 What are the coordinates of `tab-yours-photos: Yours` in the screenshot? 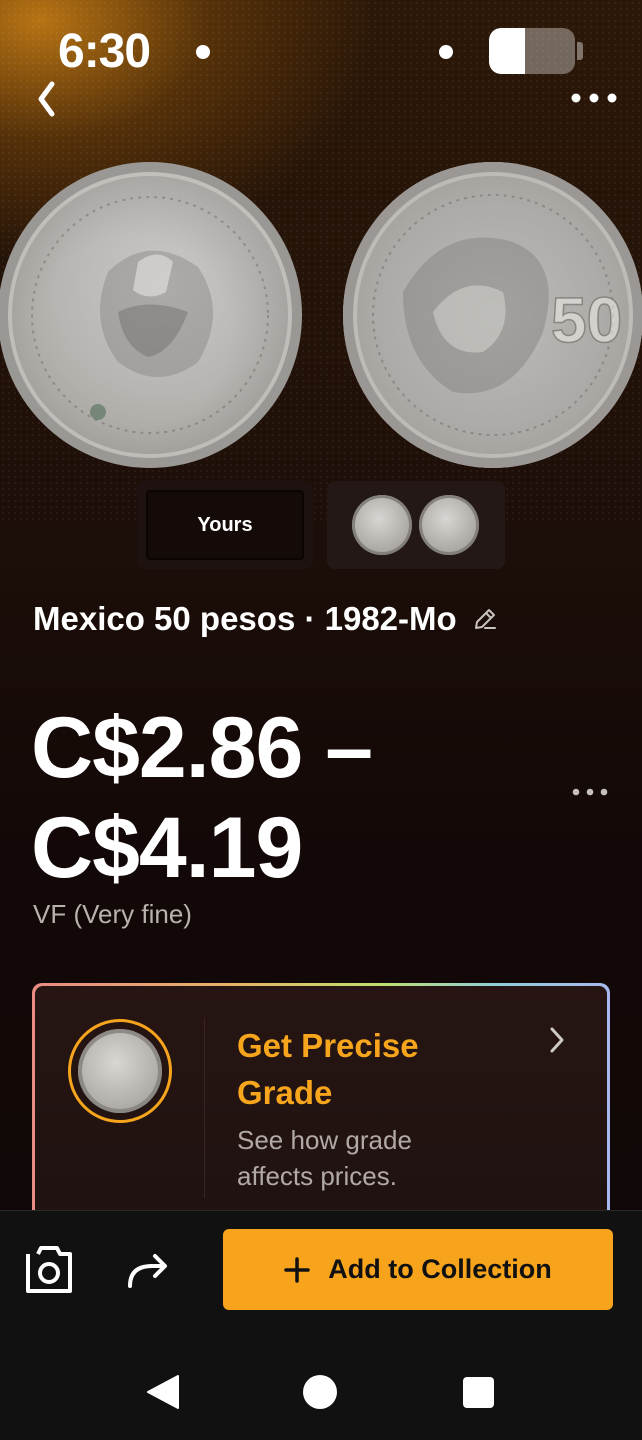 It's located at (225, 525).